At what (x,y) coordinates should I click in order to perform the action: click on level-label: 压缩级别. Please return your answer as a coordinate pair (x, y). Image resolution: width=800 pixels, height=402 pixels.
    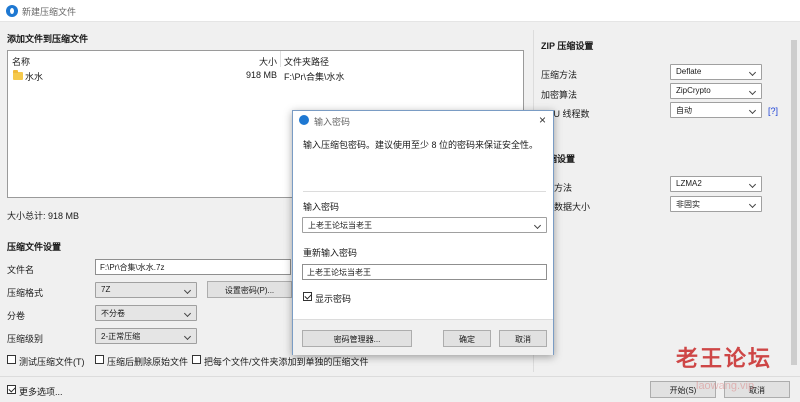
    Looking at the image, I should click on (25, 339).